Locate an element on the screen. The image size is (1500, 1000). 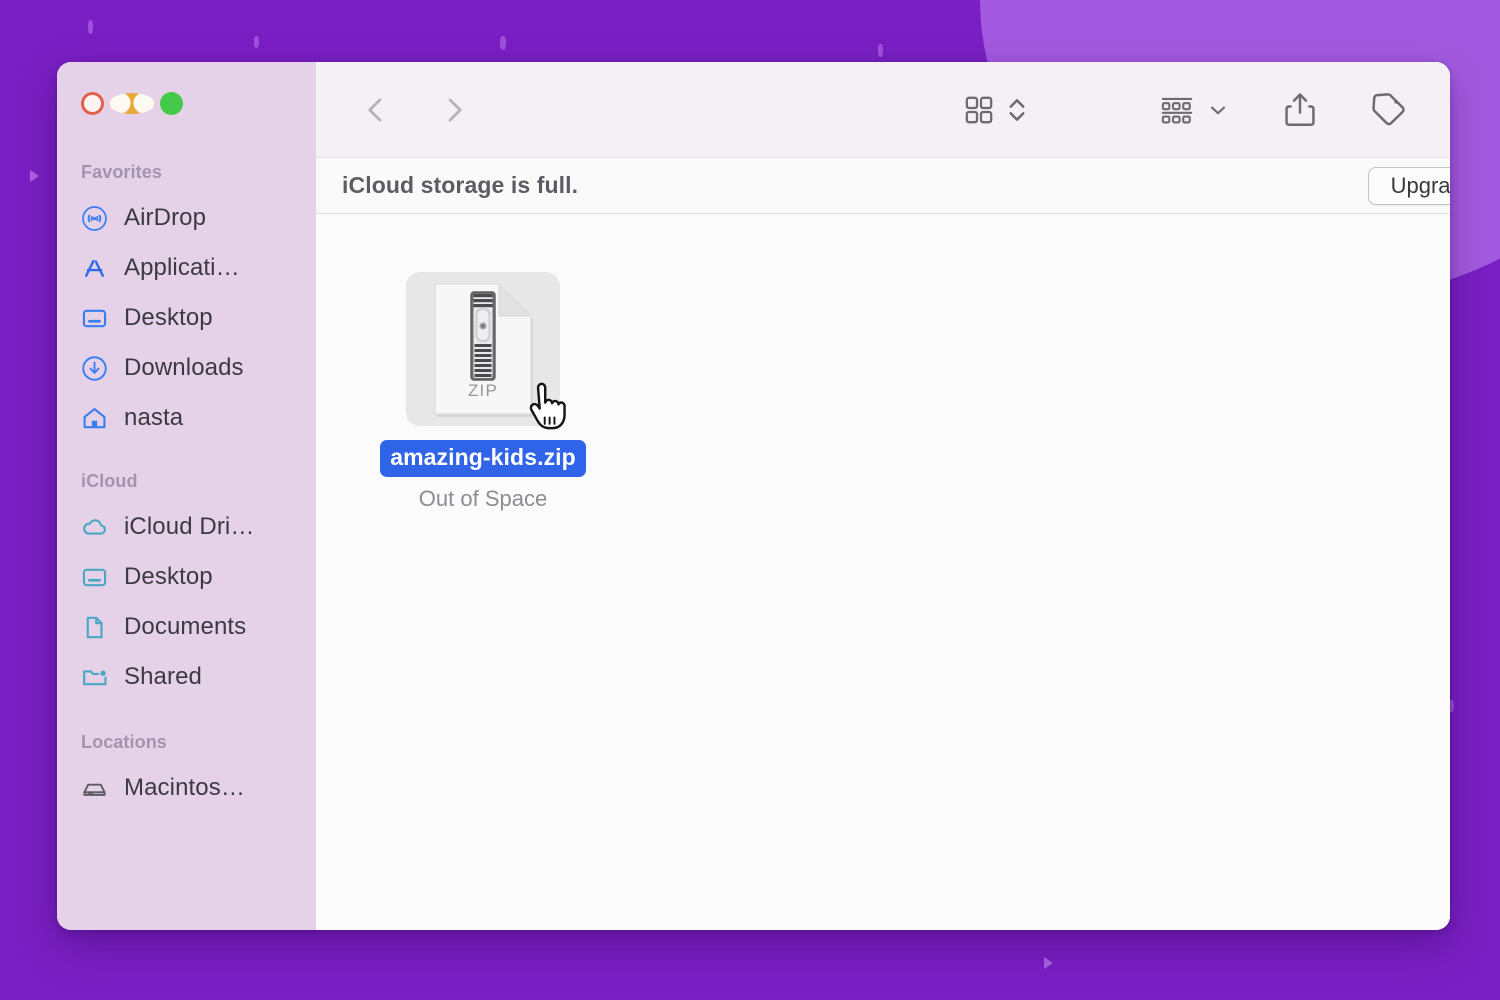
document-icon is located at coordinates (94, 627).